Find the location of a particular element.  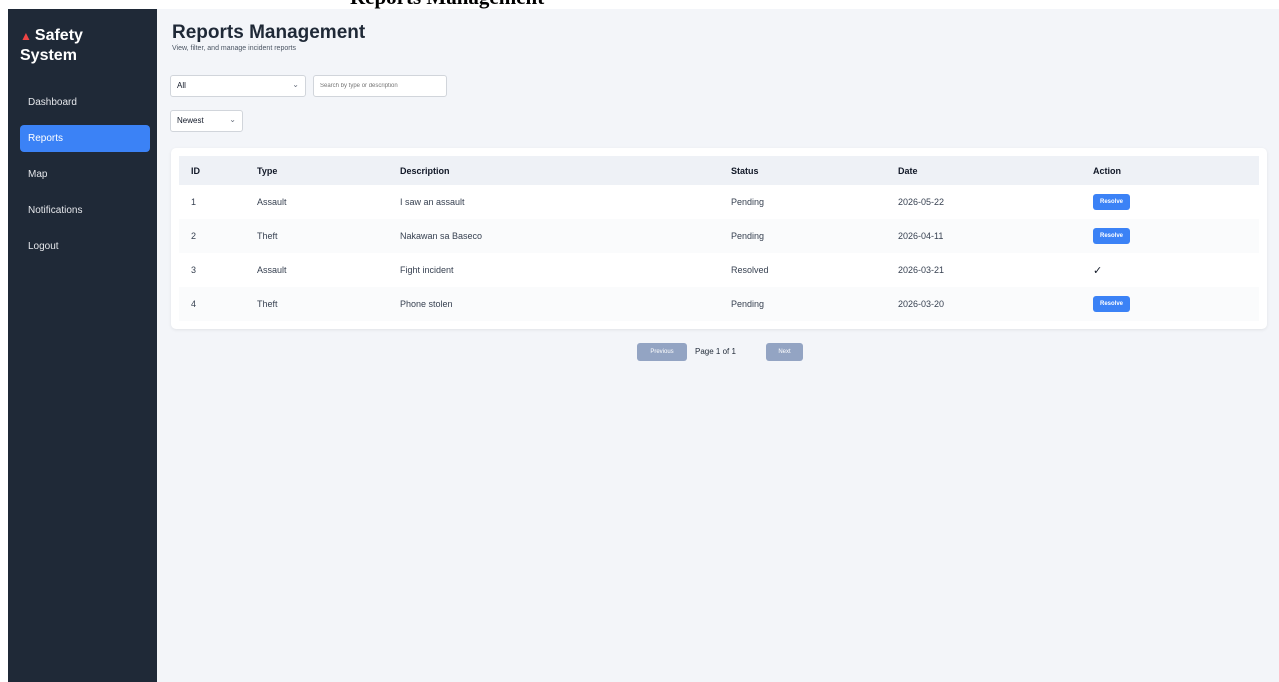

brand: ▲ Safety System is located at coordinates (80, 46).